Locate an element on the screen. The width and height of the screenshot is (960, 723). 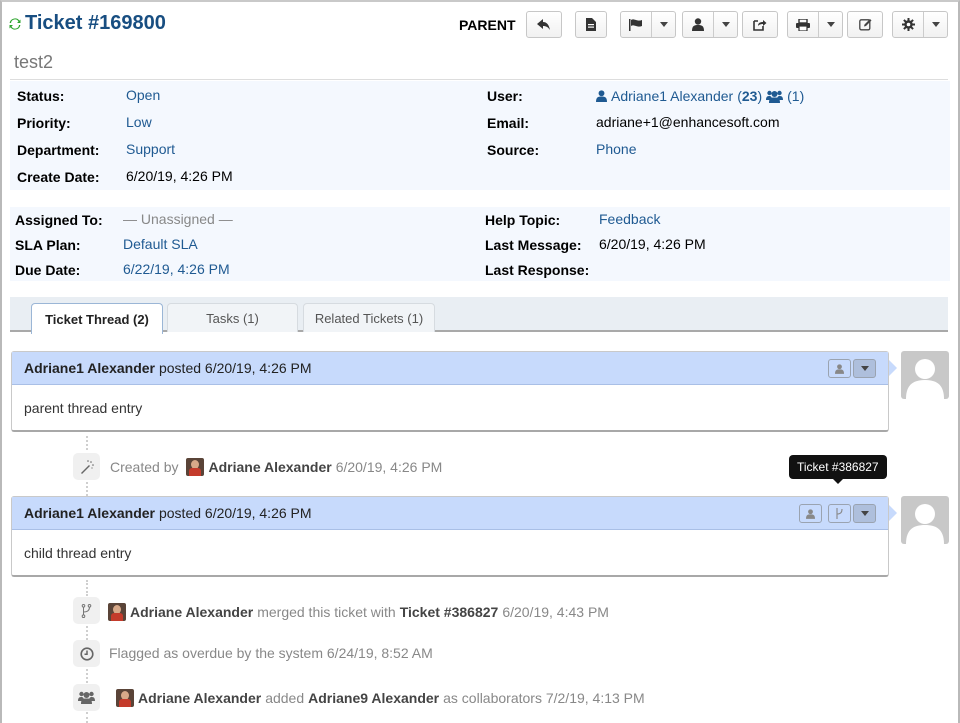
tab-ticket-thread: Ticket Thread (2) is located at coordinates (97, 318).